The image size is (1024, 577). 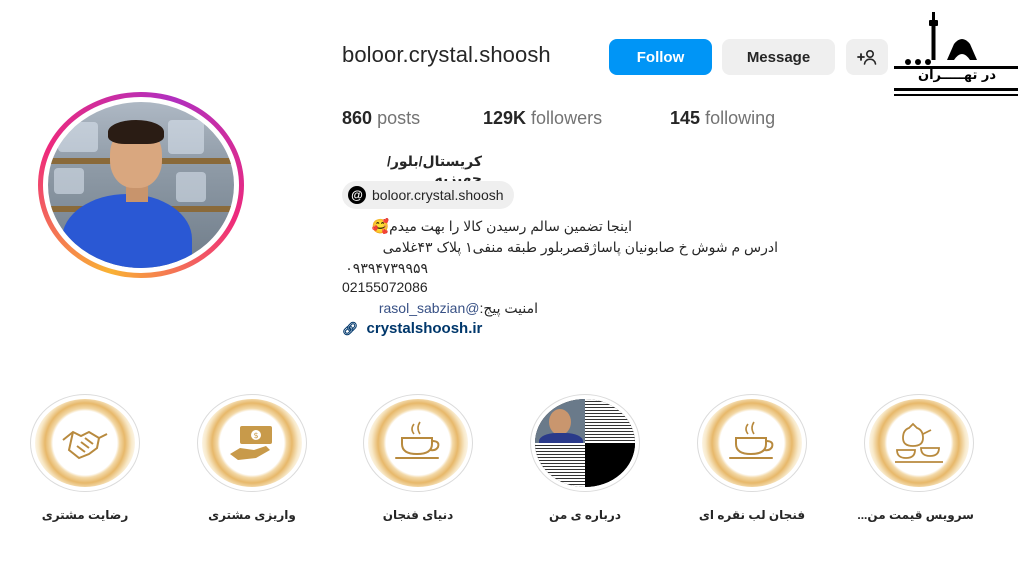 I want to click on highlight-cup-world: دنیای فنجان, so click(x=418, y=458).